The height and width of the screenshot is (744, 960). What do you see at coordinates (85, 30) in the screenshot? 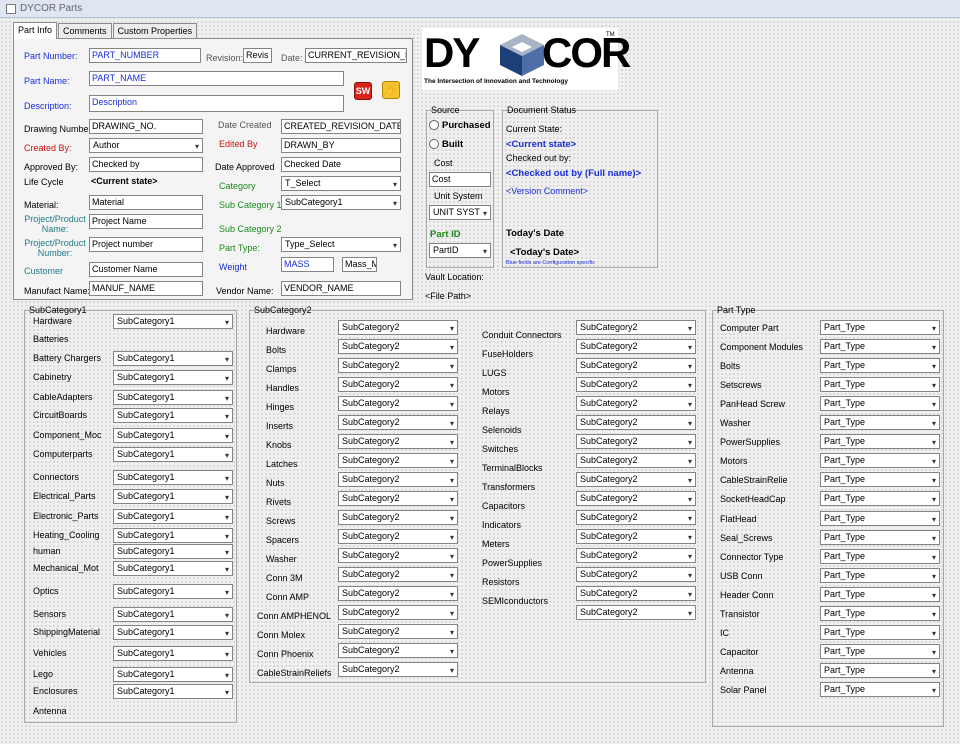
I see `tab-comments: Comments` at bounding box center [85, 30].